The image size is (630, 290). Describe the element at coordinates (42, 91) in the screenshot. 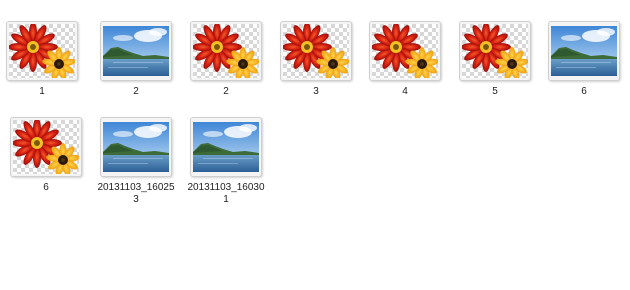

I see `file-name-label: 1` at that location.